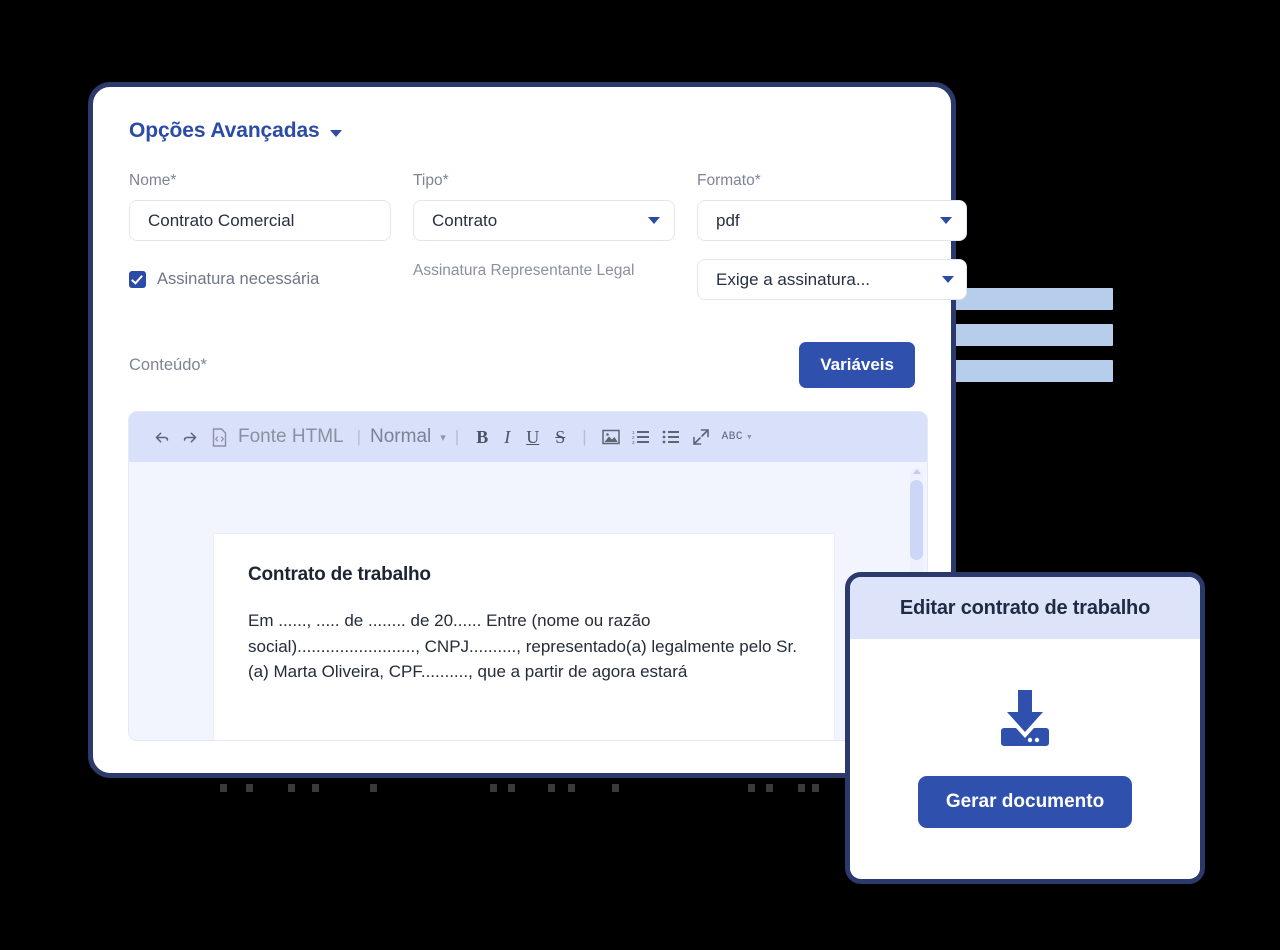 This screenshot has width=1280, height=950. Describe the element at coordinates (916, 520) in the screenshot. I see `scrollbar-thumb` at that location.